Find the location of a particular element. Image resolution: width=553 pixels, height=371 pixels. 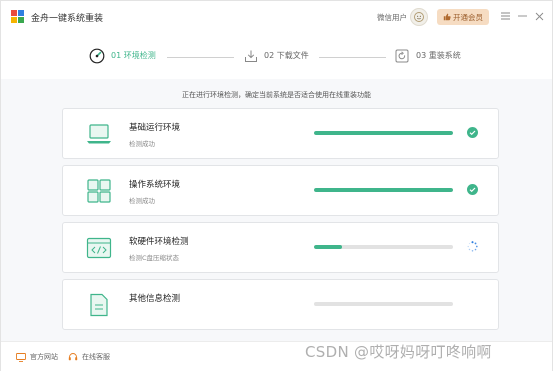

close-icon is located at coordinates (539, 16).